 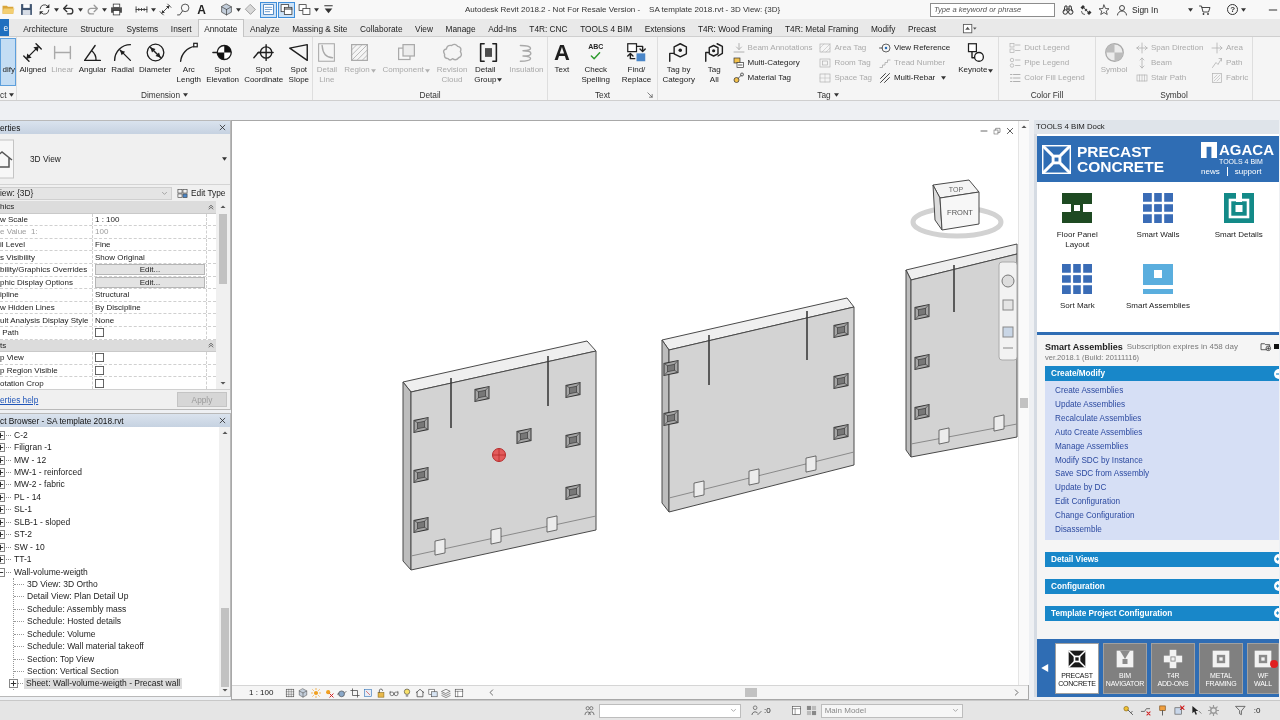 I want to click on ribbon-group-label: Tag, so click(x=824, y=94).